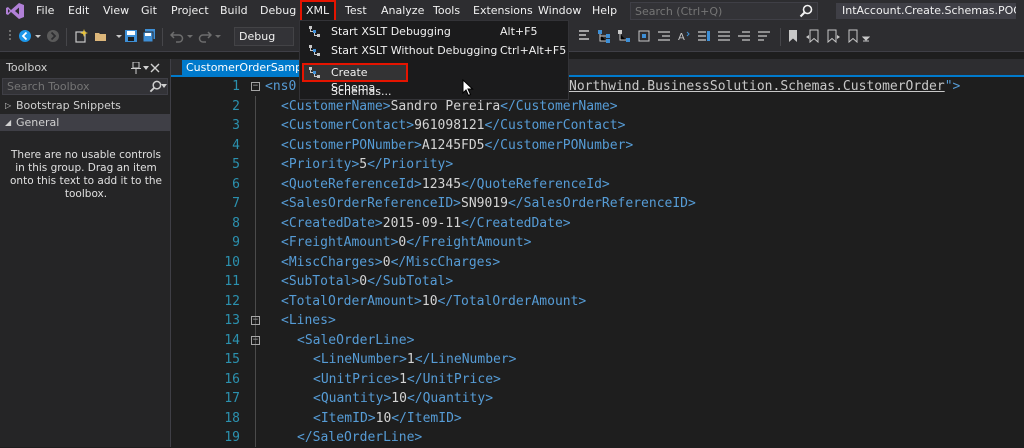 Image resolution: width=1024 pixels, height=448 pixels. What do you see at coordinates (25, 36) in the screenshot?
I see `navigate-back-icon` at bounding box center [25, 36].